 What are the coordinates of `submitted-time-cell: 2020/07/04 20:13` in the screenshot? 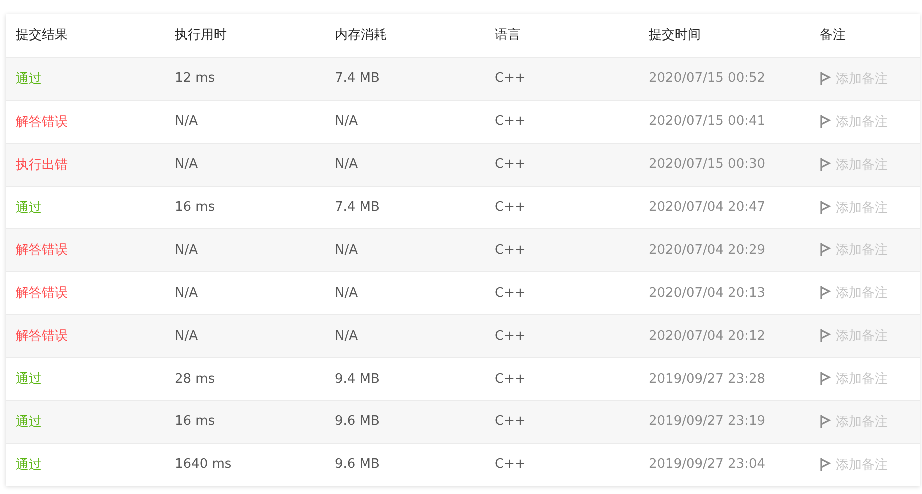 It's located at (707, 293).